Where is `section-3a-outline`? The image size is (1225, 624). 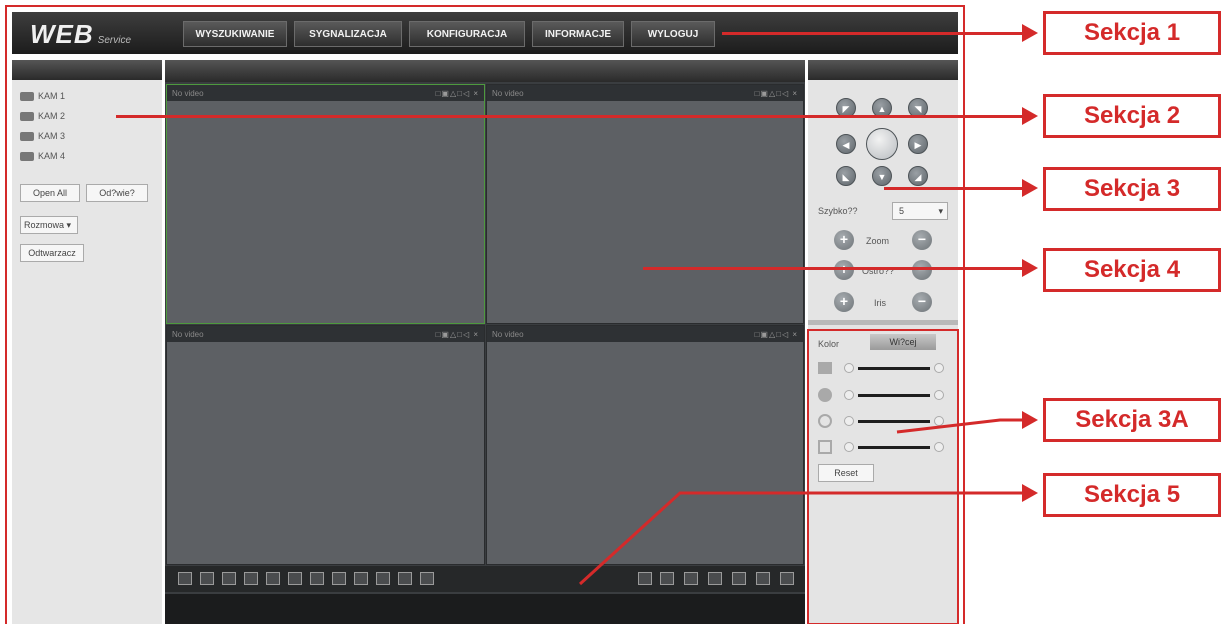
section-3a-outline is located at coordinates (883, 476).